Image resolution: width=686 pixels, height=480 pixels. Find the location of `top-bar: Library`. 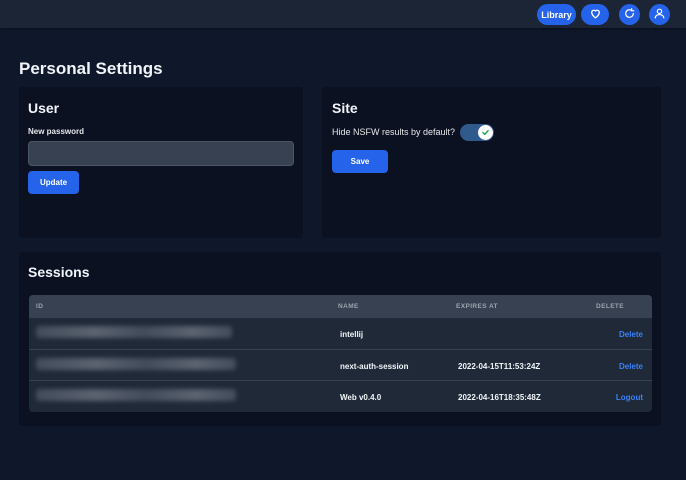

top-bar: Library is located at coordinates (343, 14).